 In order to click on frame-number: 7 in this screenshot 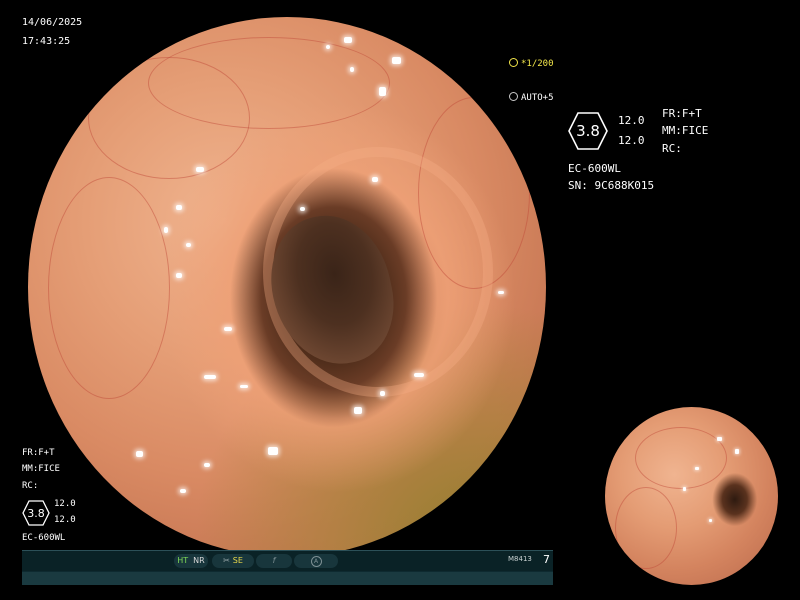, I will do `click(546, 559)`.